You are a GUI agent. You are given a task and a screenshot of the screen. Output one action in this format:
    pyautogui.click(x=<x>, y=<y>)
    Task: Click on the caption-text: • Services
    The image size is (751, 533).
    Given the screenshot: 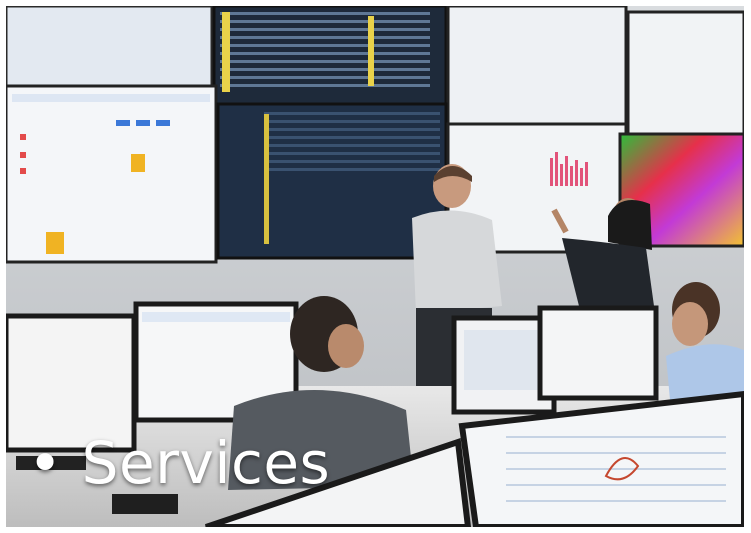 What is the action you would take?
    pyautogui.click(x=179, y=463)
    